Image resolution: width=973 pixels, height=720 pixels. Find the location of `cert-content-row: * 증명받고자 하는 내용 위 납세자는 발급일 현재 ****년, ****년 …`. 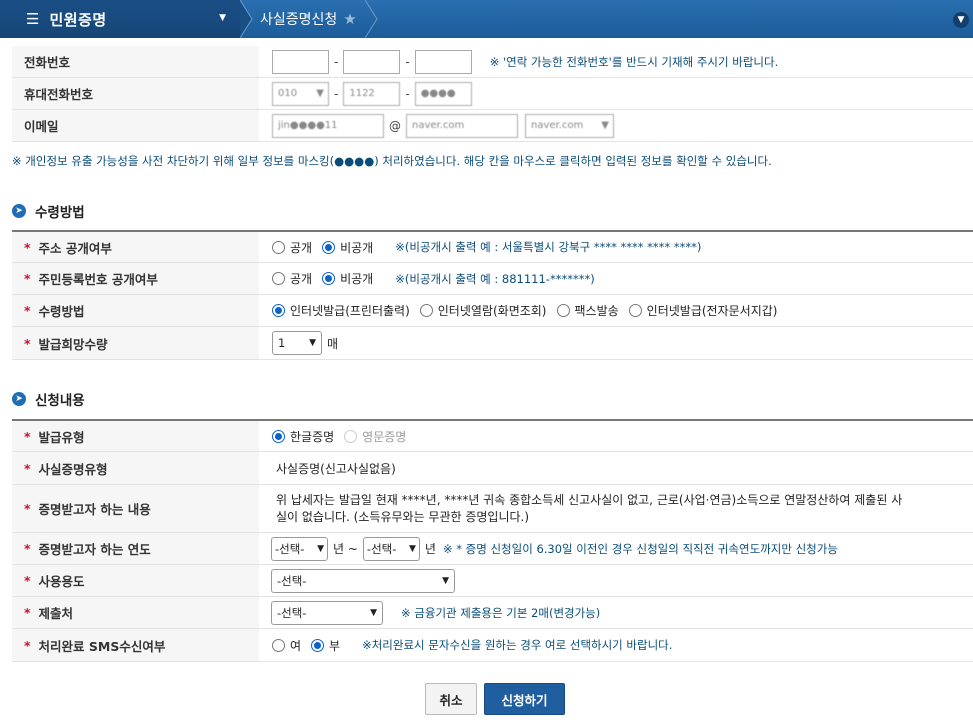

cert-content-row: * 증명받고자 하는 내용 위 납세자는 발급일 현재 ****년, ****년 … is located at coordinates (492, 509).